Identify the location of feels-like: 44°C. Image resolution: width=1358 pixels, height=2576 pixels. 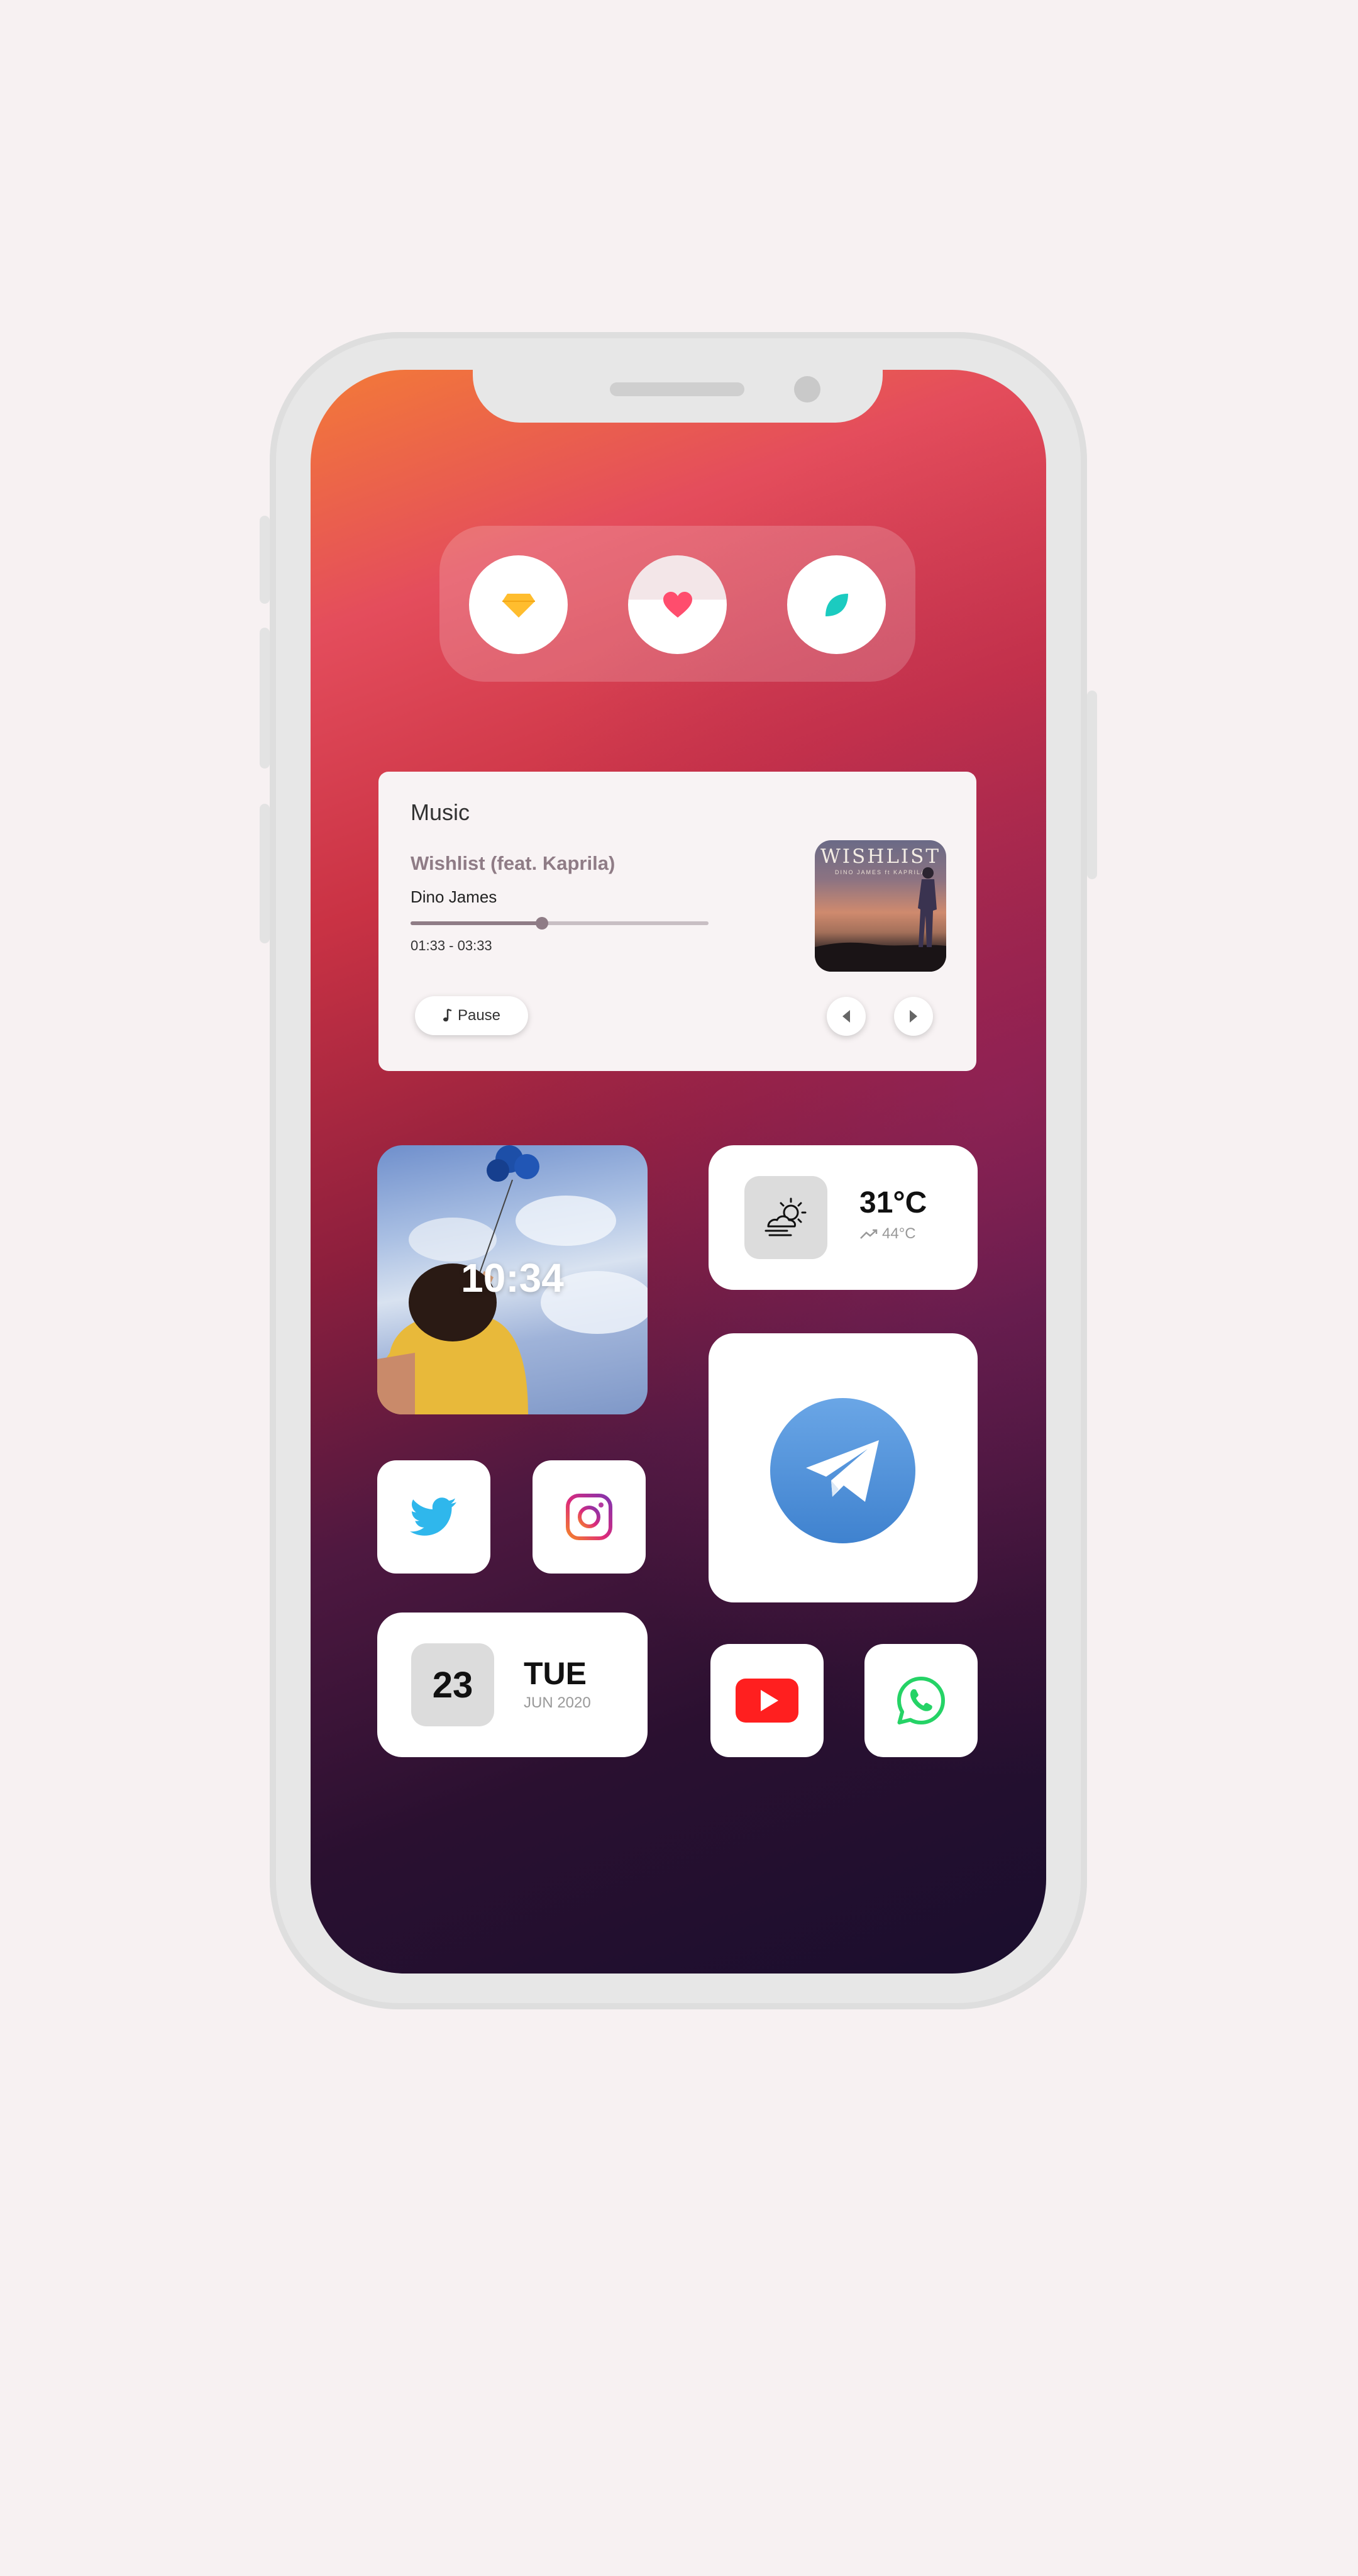
(887, 1234).